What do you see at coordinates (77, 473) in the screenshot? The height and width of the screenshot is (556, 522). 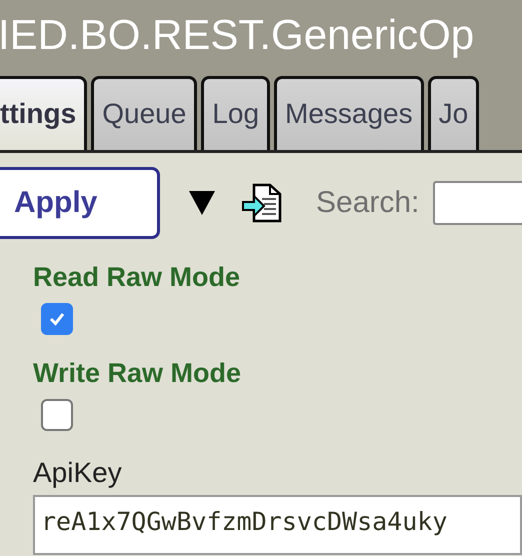 I see `setting-label: ApiKey` at bounding box center [77, 473].